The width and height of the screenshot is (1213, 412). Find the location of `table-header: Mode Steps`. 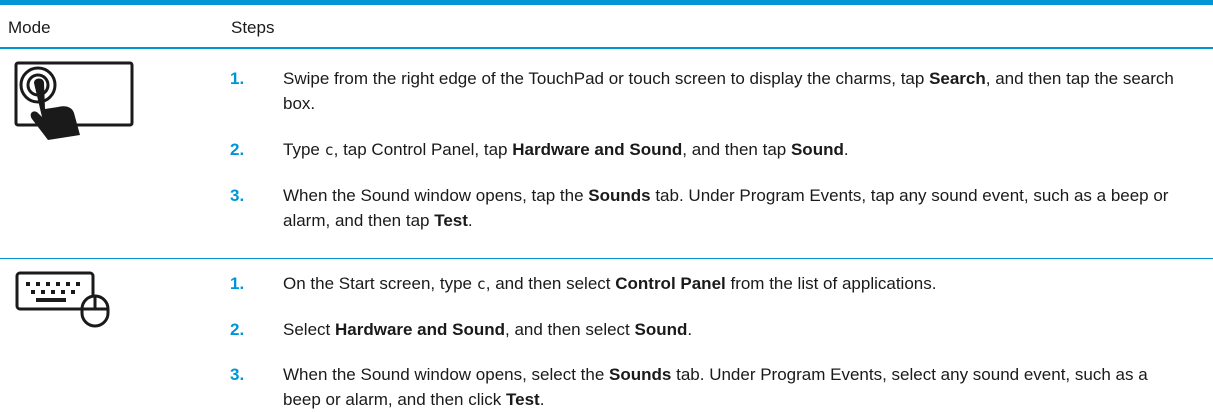

table-header: Mode Steps is located at coordinates (606, 27).